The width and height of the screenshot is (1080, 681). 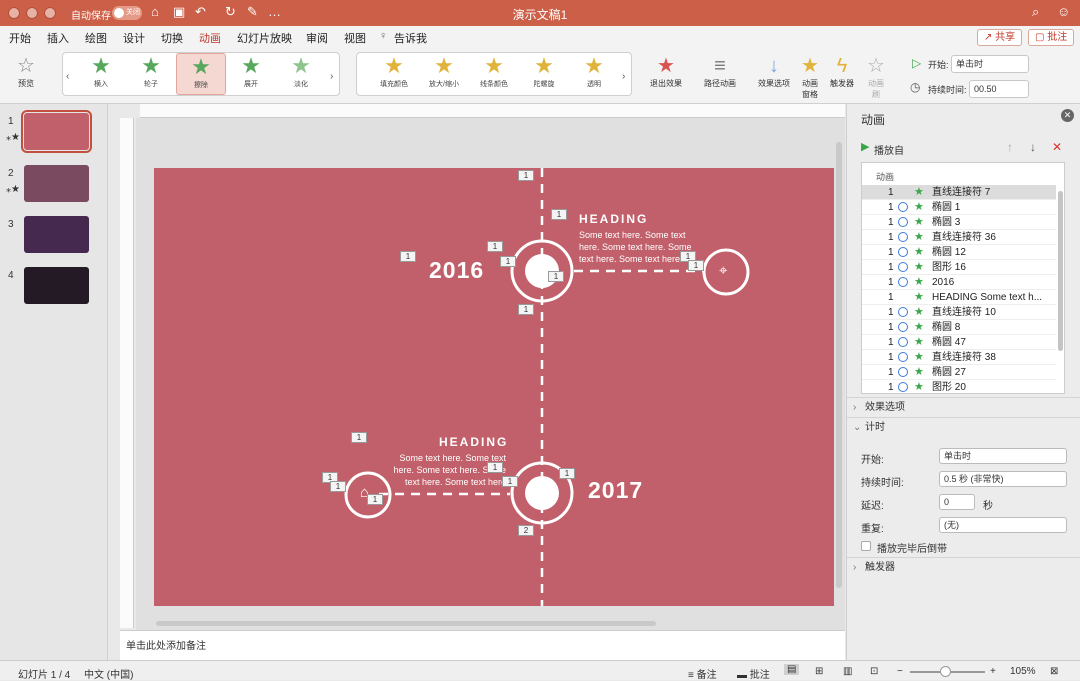 I want to click on heading-bottom: HEADING, so click(x=473, y=442).